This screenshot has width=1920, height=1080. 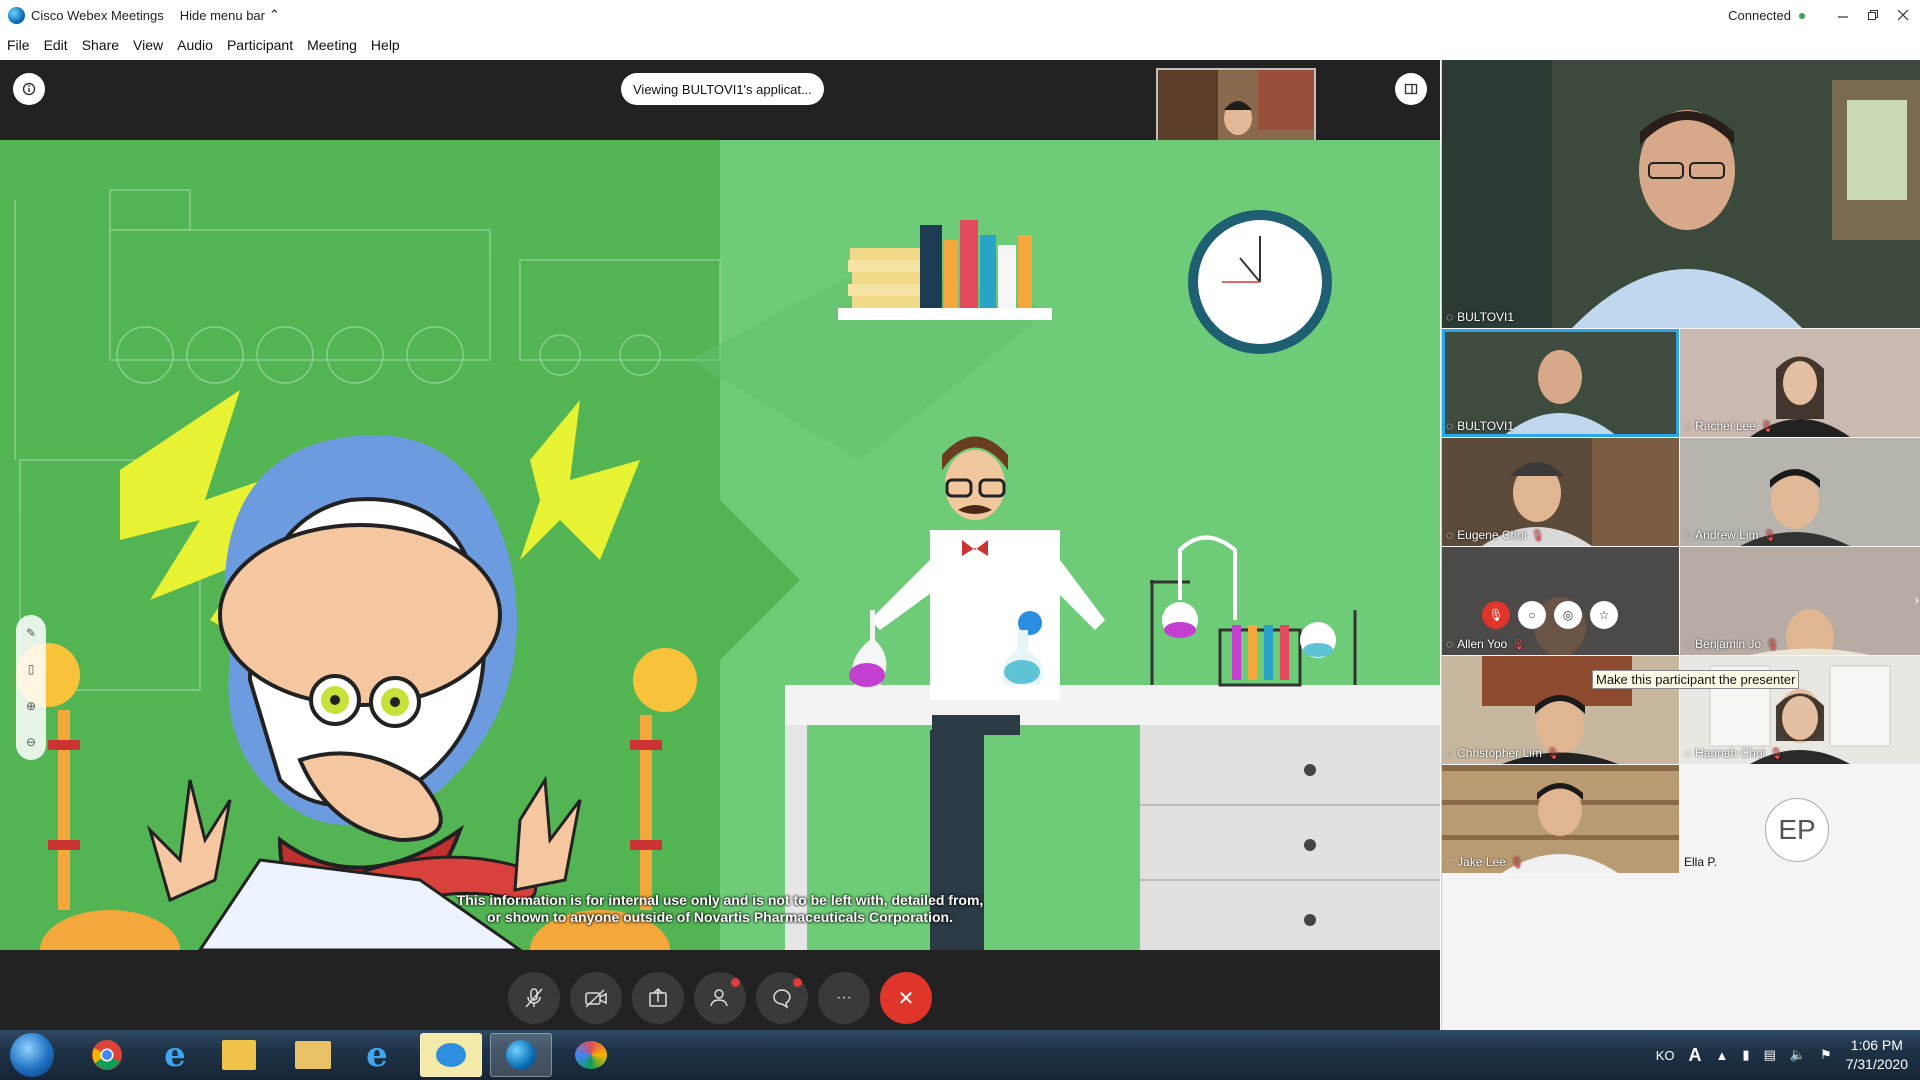 What do you see at coordinates (1802, 15) in the screenshot?
I see `connection-dot-icon` at bounding box center [1802, 15].